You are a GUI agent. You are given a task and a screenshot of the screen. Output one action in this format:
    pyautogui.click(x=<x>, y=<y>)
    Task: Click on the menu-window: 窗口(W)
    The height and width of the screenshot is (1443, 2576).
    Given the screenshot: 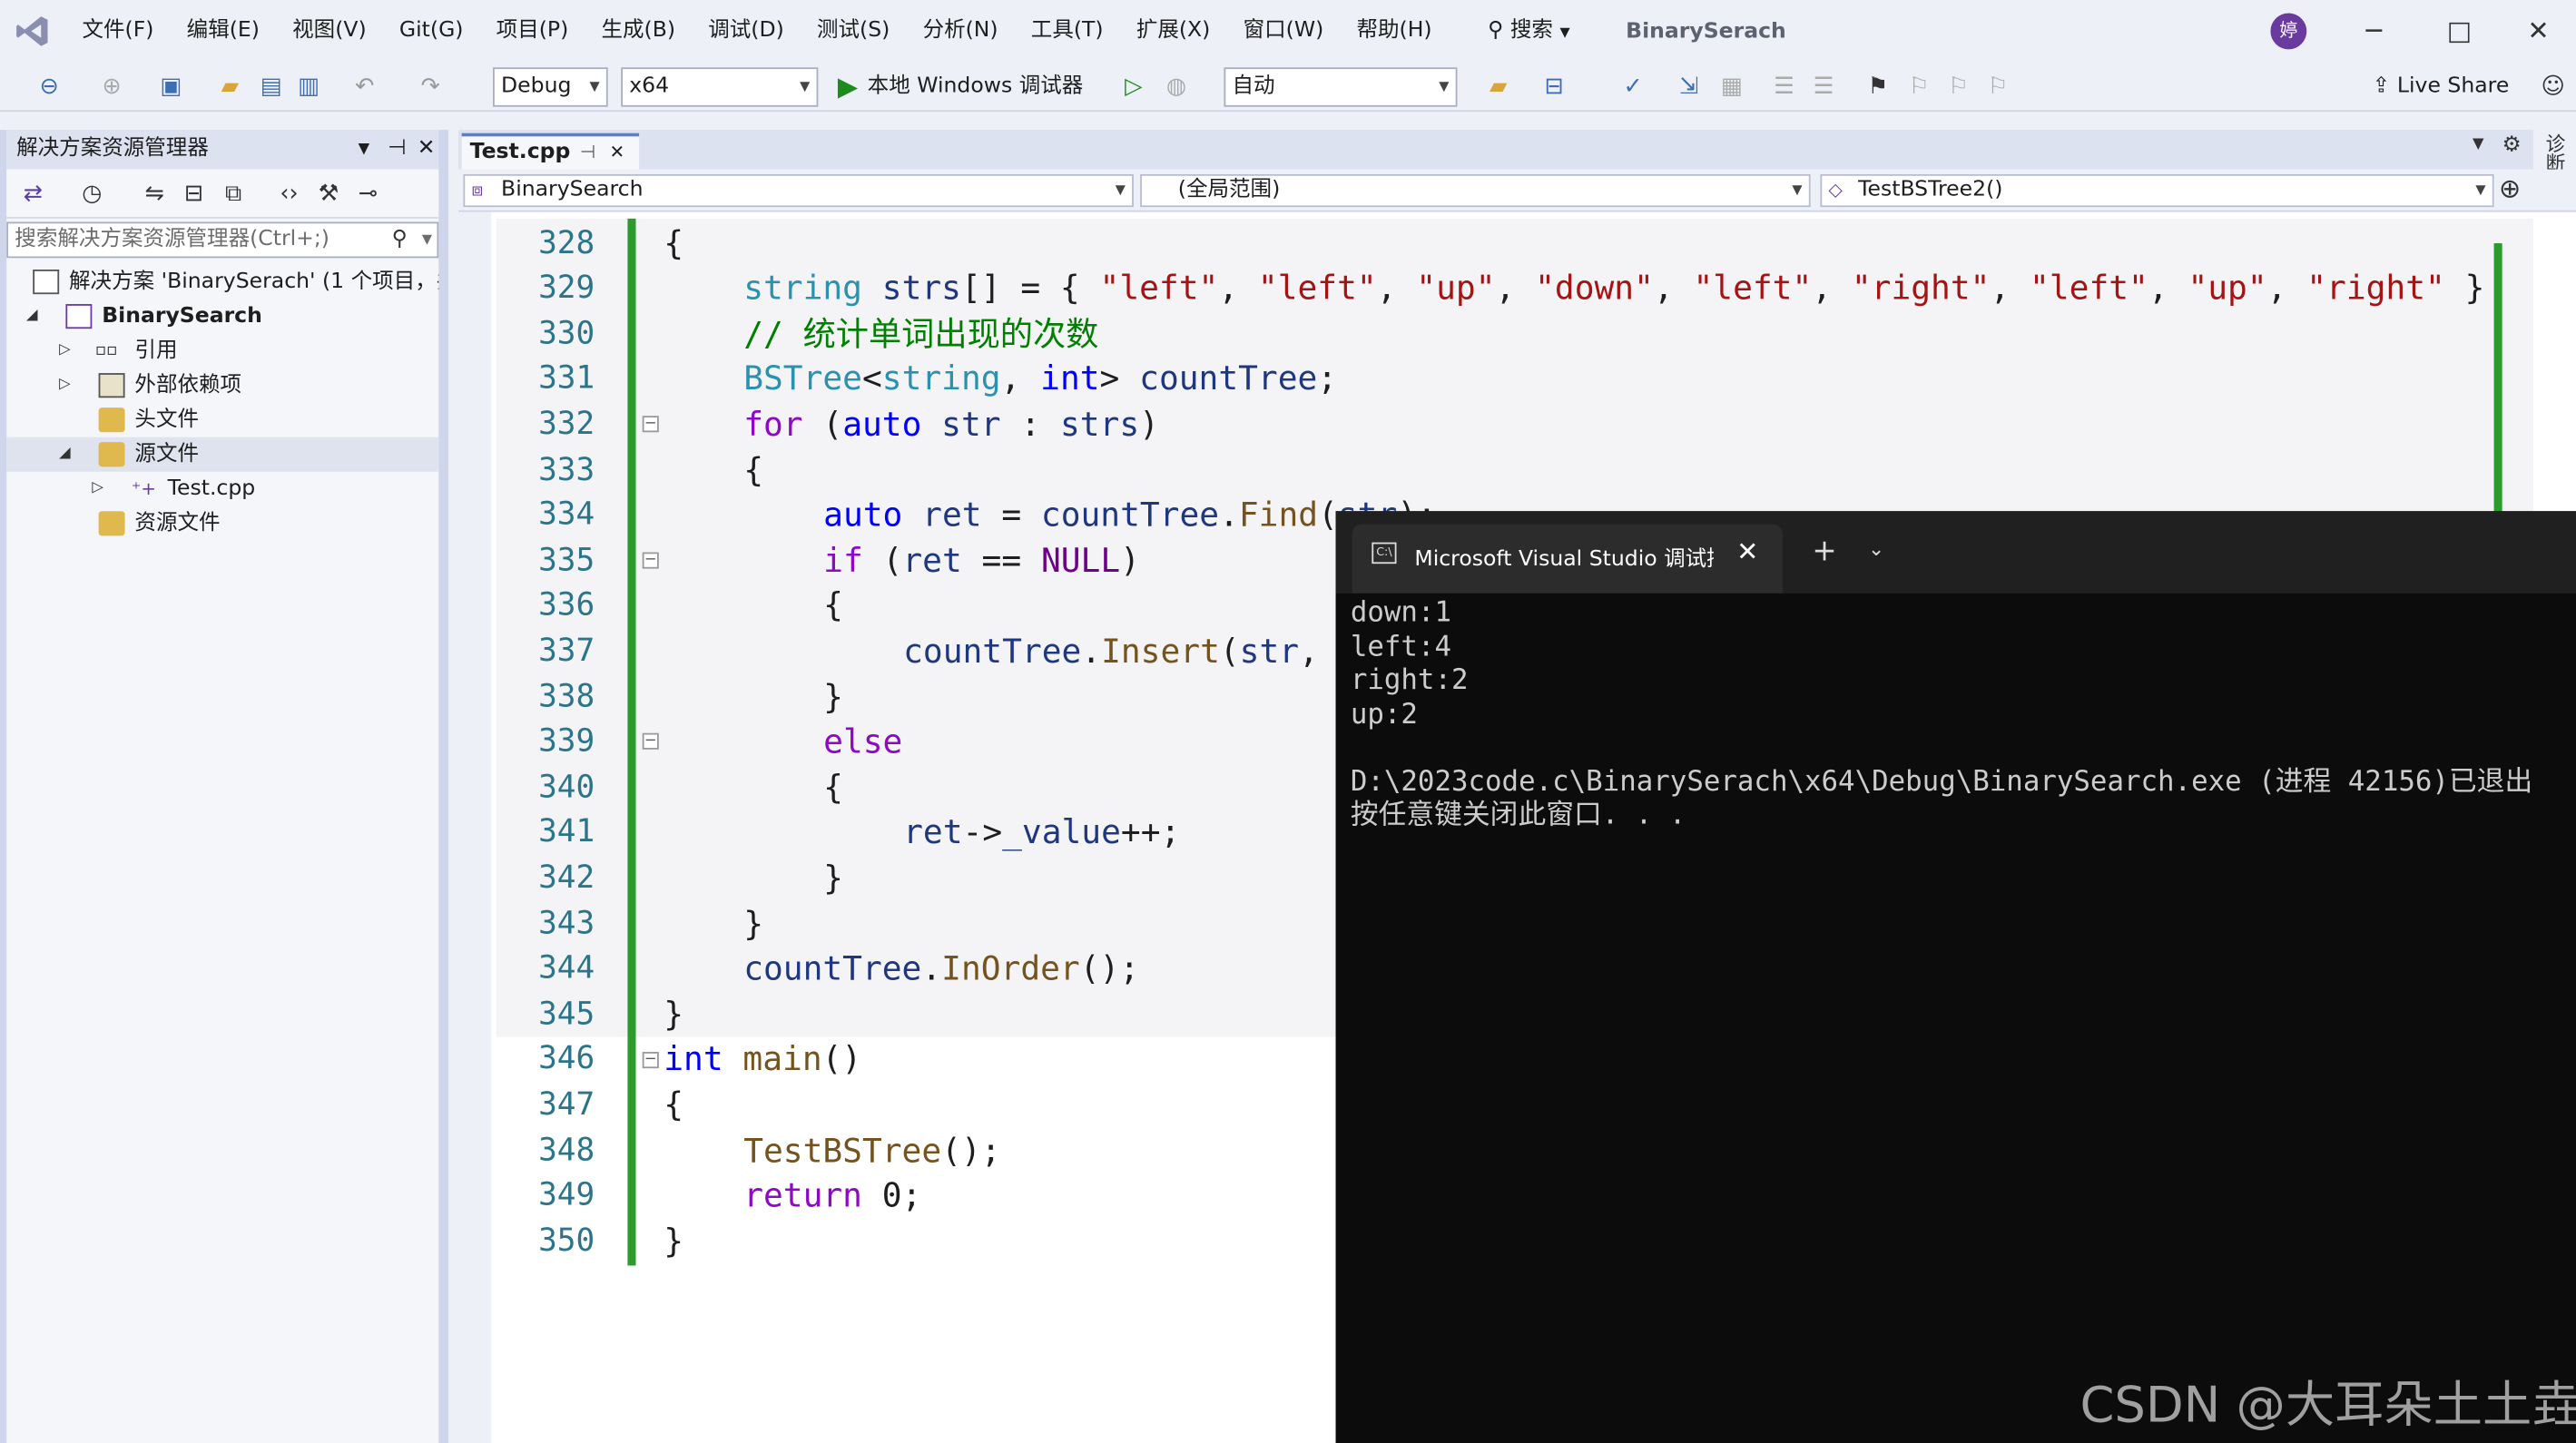 What is the action you would take?
    pyautogui.click(x=1283, y=31)
    